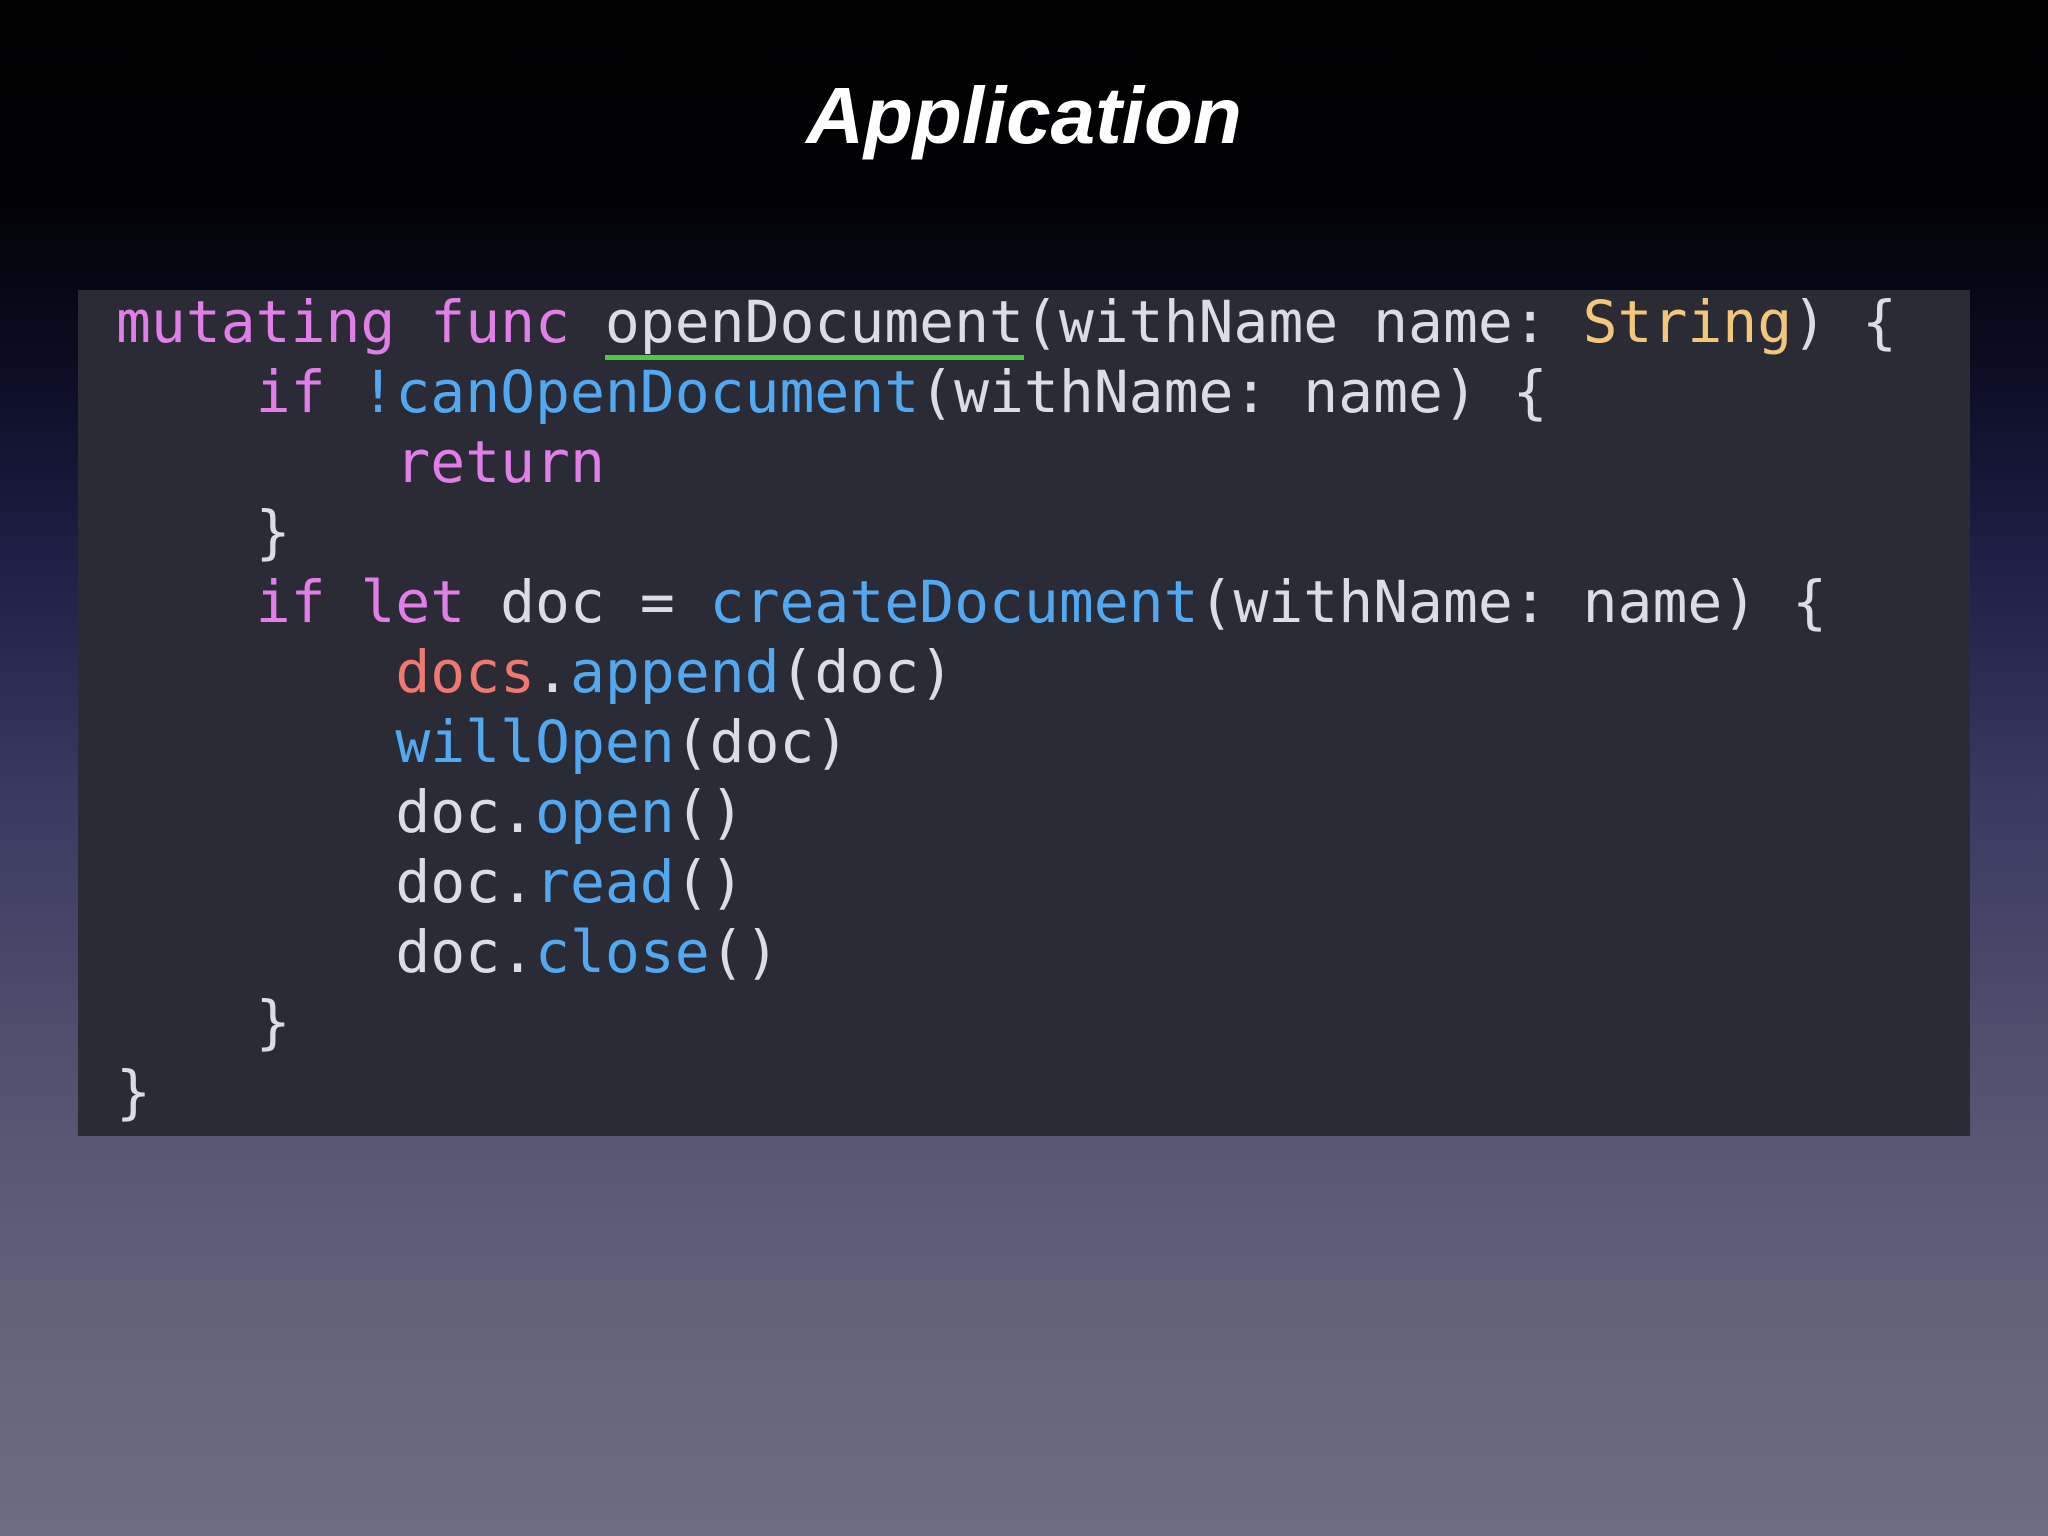  I want to click on keyword-mutating: mutating, so click(256, 322).